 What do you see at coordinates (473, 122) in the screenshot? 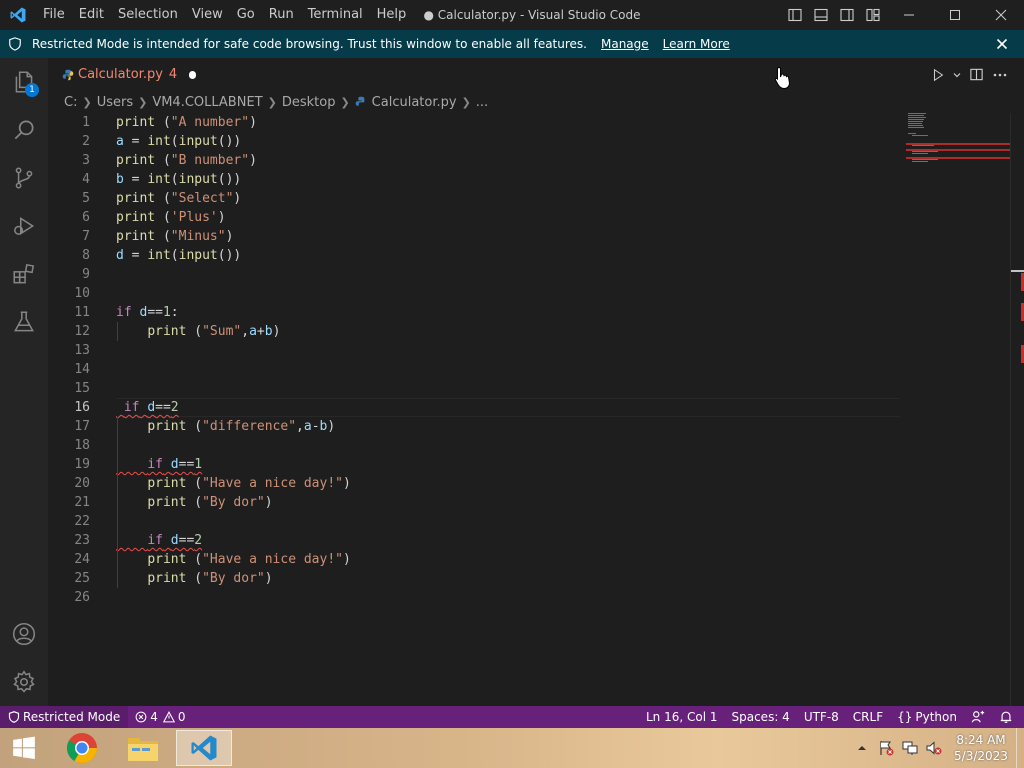
I see `code-line: 1 print ("A number")` at bounding box center [473, 122].